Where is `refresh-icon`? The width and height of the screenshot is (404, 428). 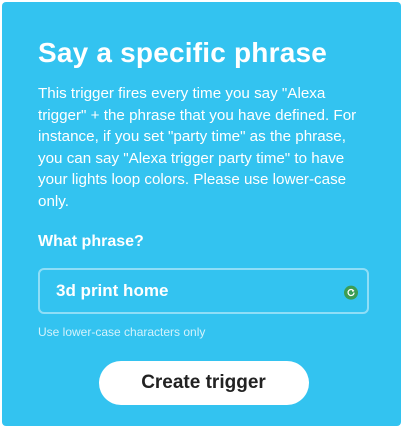 refresh-icon is located at coordinates (351, 292).